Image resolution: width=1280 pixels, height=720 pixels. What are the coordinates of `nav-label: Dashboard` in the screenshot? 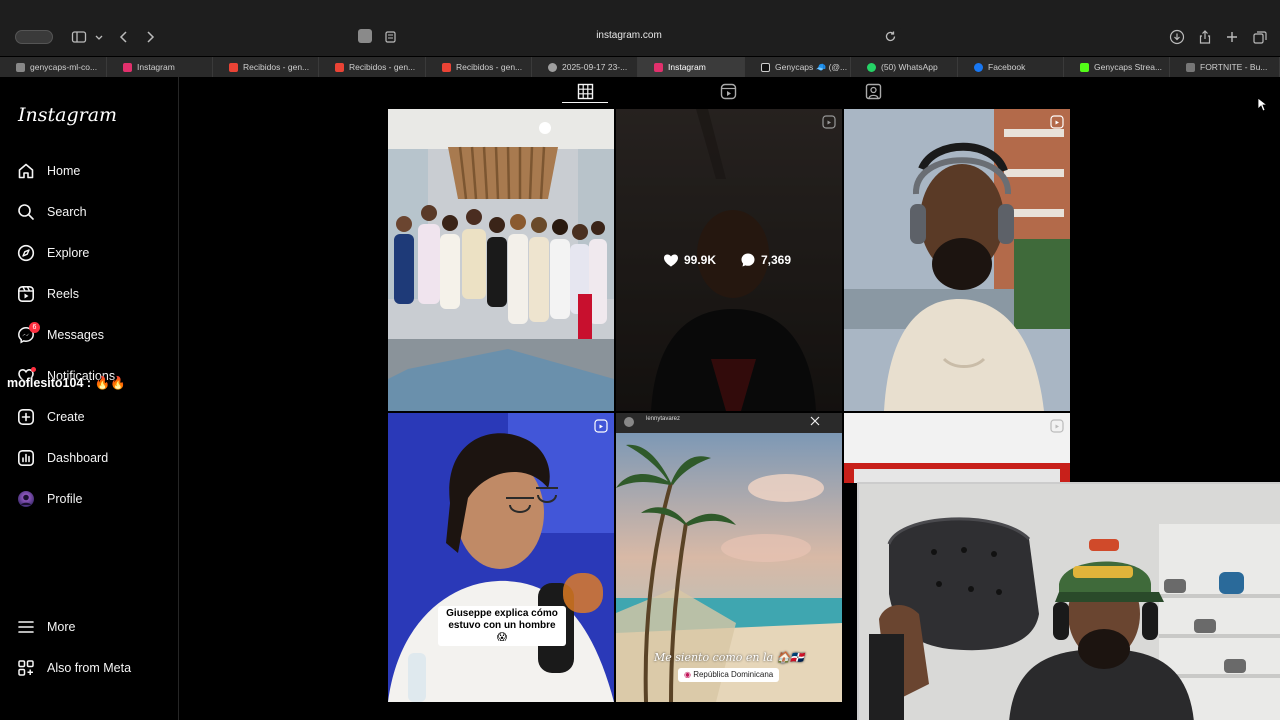 It's located at (78, 458).